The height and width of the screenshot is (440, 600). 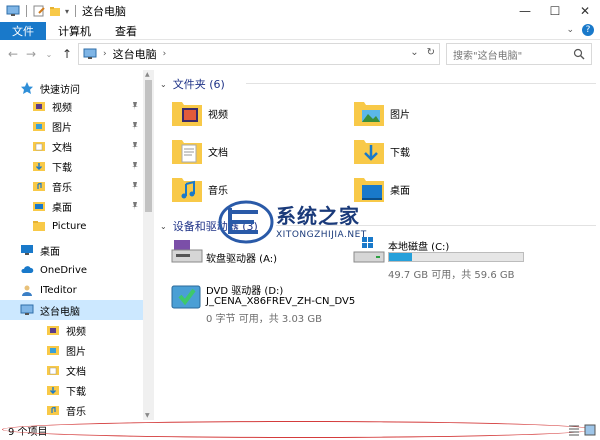 I want to click on scroll-up-icon: ▲, so click(x=147, y=74).